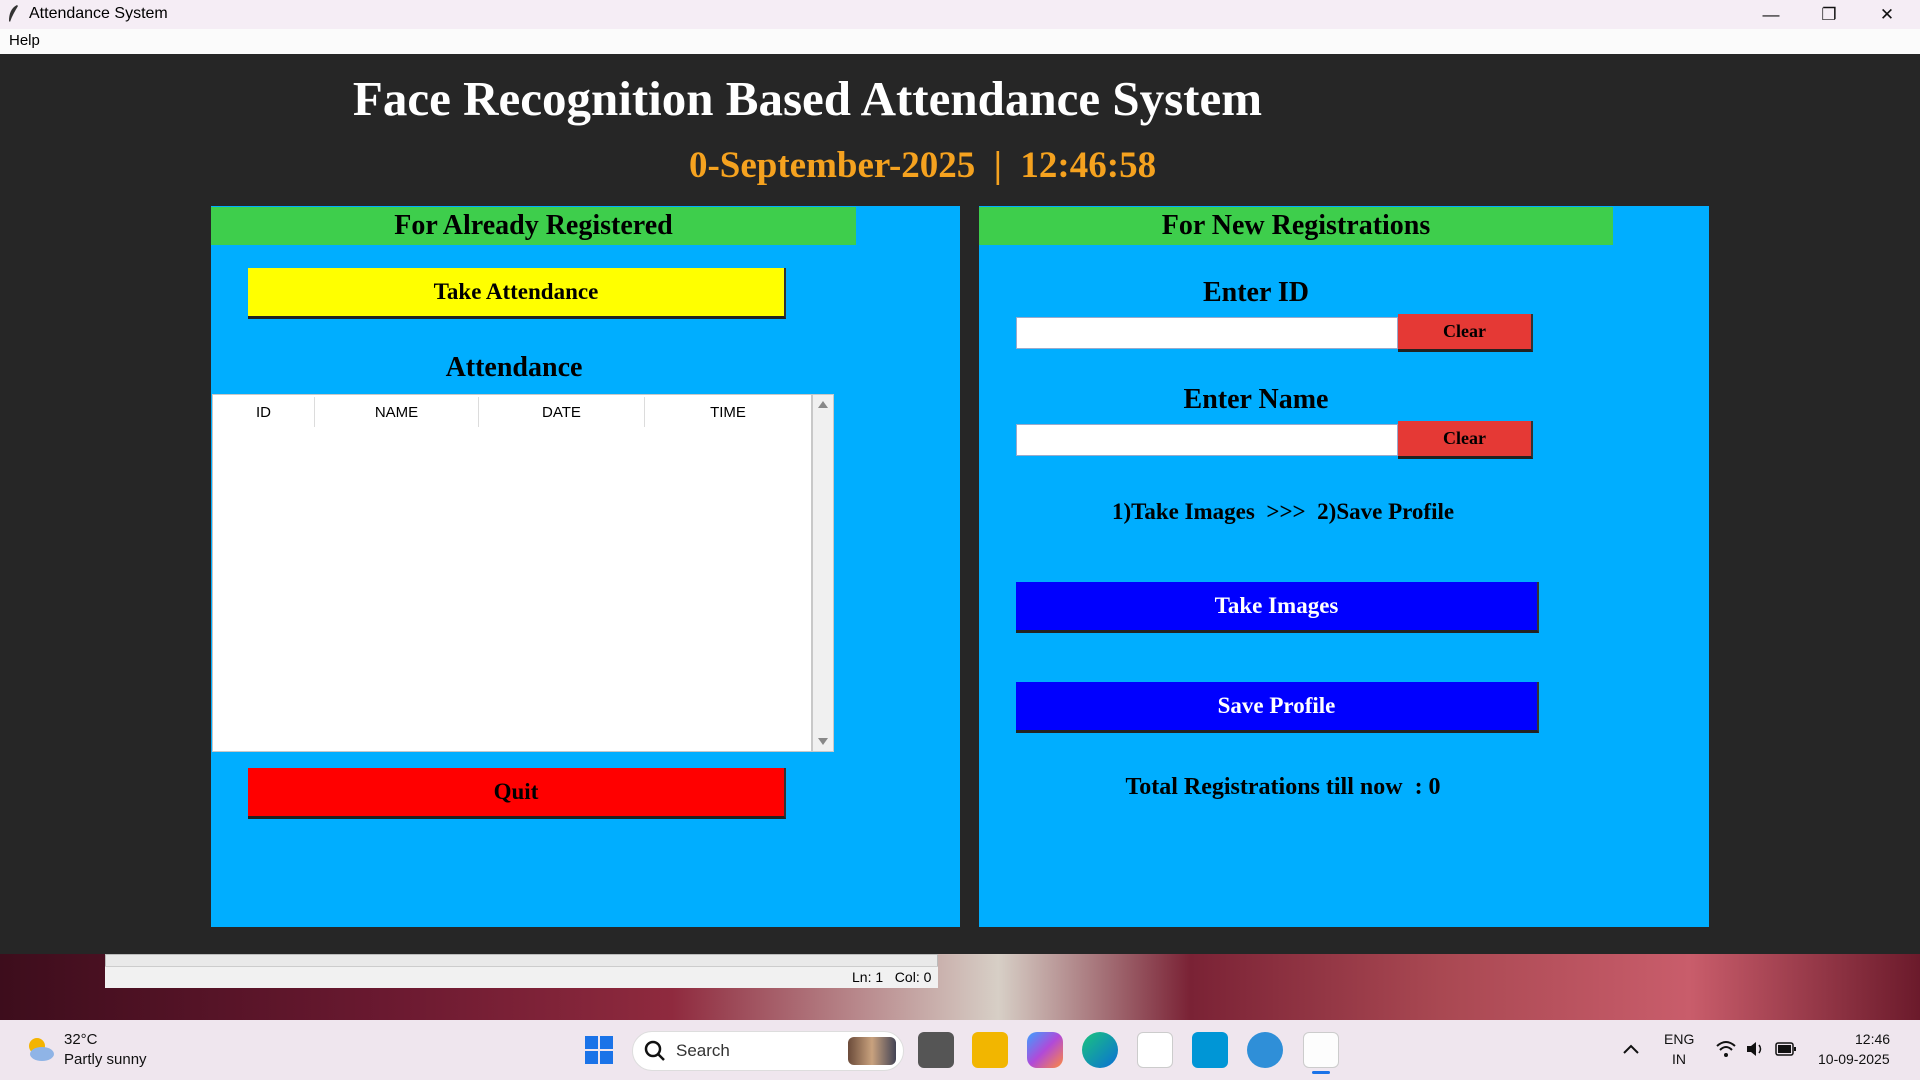 The width and height of the screenshot is (1920, 1080). Describe the element at coordinates (1207, 440) in the screenshot. I see `name-input` at that location.